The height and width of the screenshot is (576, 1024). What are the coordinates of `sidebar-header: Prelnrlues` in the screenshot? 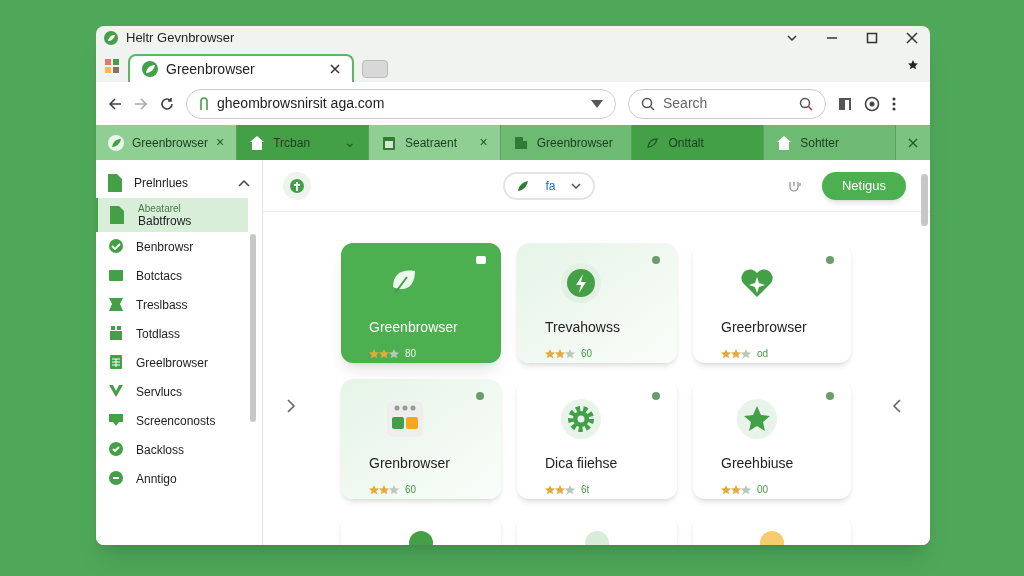 It's located at (180, 183).